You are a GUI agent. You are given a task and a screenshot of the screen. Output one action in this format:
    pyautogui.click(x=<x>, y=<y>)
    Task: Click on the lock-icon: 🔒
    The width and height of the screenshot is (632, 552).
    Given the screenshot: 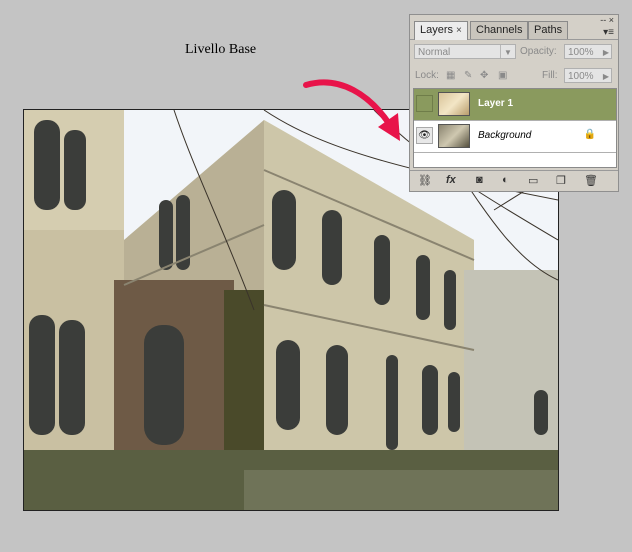 What is the action you would take?
    pyautogui.click(x=589, y=134)
    